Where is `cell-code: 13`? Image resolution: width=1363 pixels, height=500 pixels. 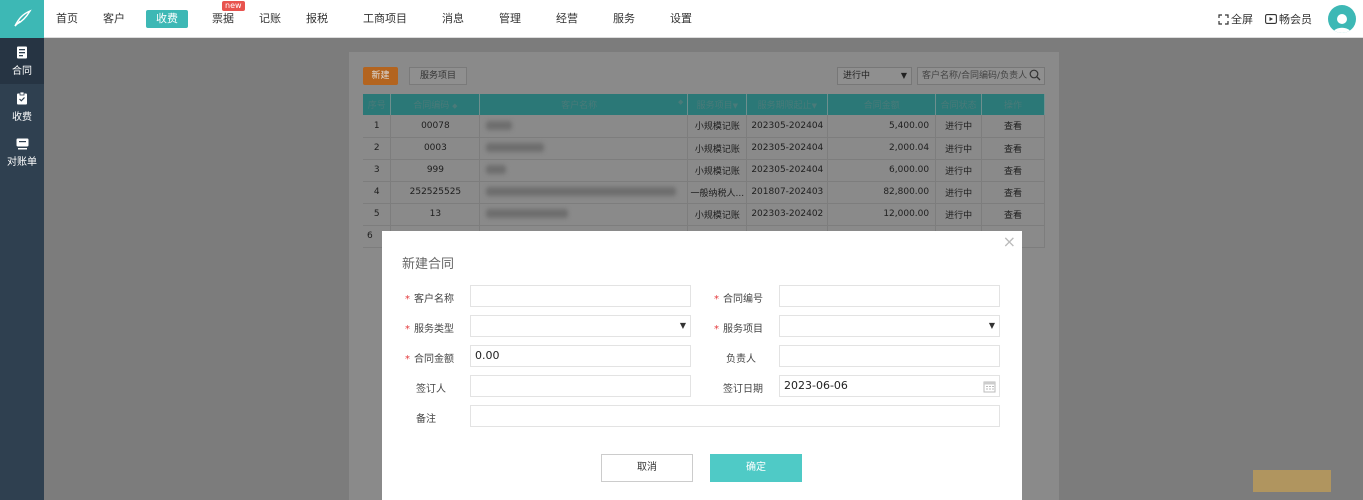
cell-code: 13 is located at coordinates (435, 214).